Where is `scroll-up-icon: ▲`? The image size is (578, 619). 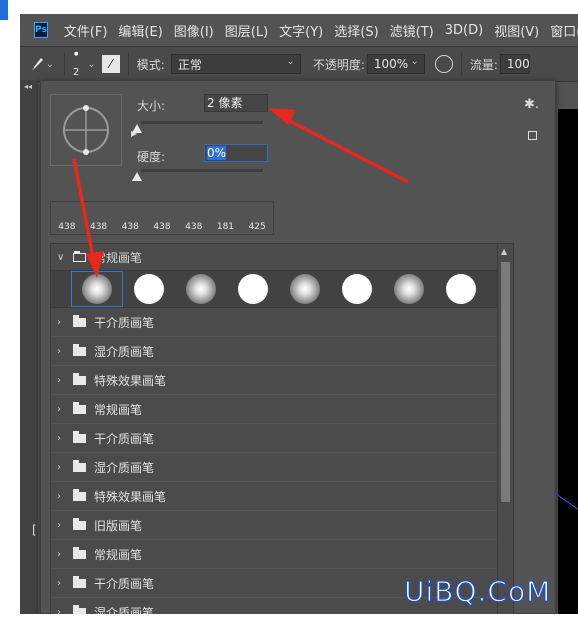
scroll-up-icon: ▲ is located at coordinates (504, 251).